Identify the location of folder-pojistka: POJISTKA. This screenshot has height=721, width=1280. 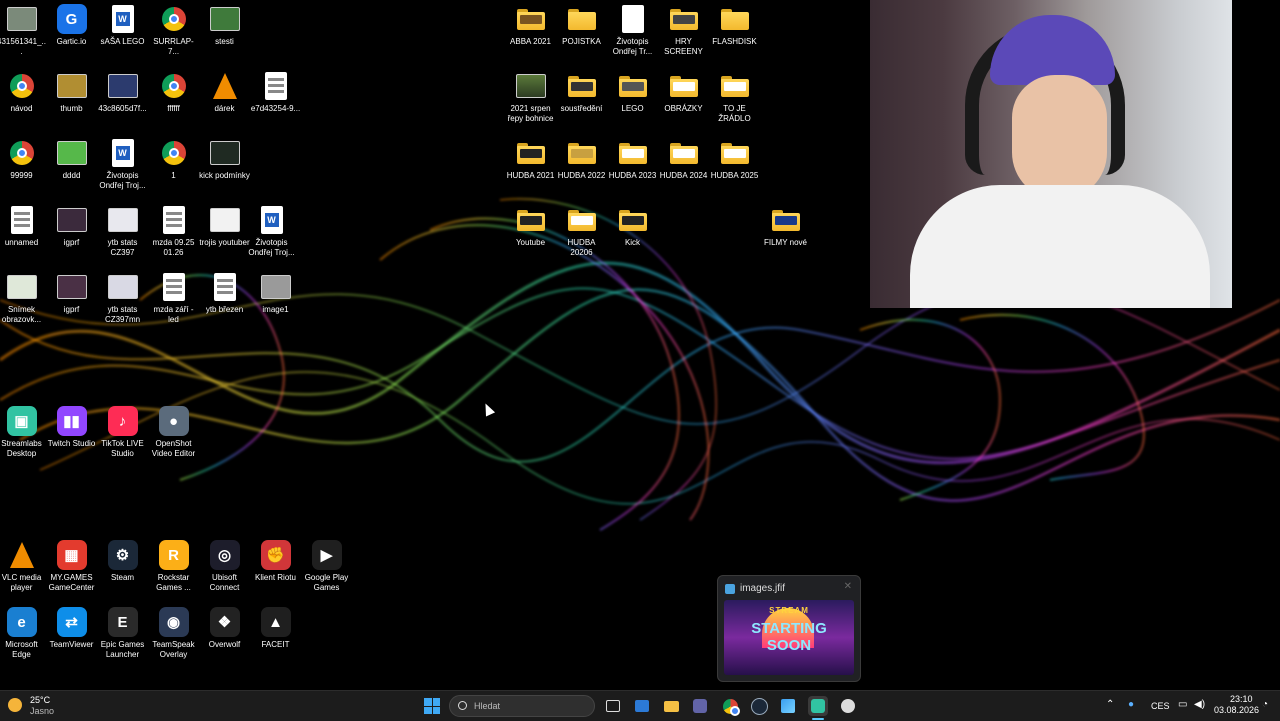
(581, 23).